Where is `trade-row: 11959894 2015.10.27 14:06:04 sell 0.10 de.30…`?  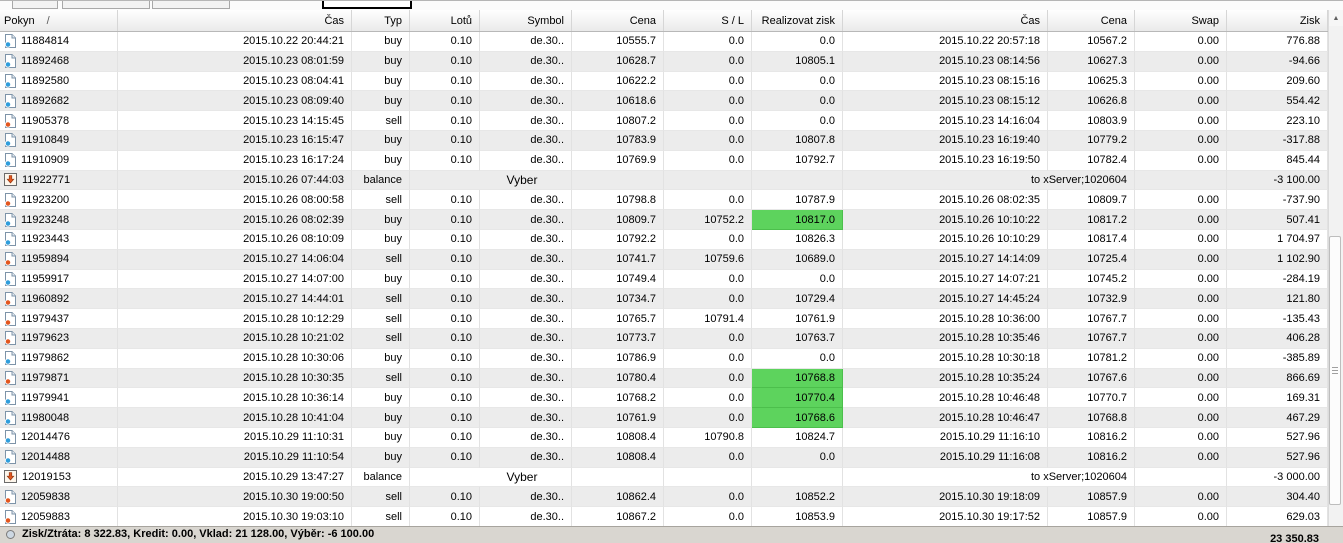 trade-row: 11959894 2015.10.27 14:06:04 sell 0.10 de.30… is located at coordinates (664, 259).